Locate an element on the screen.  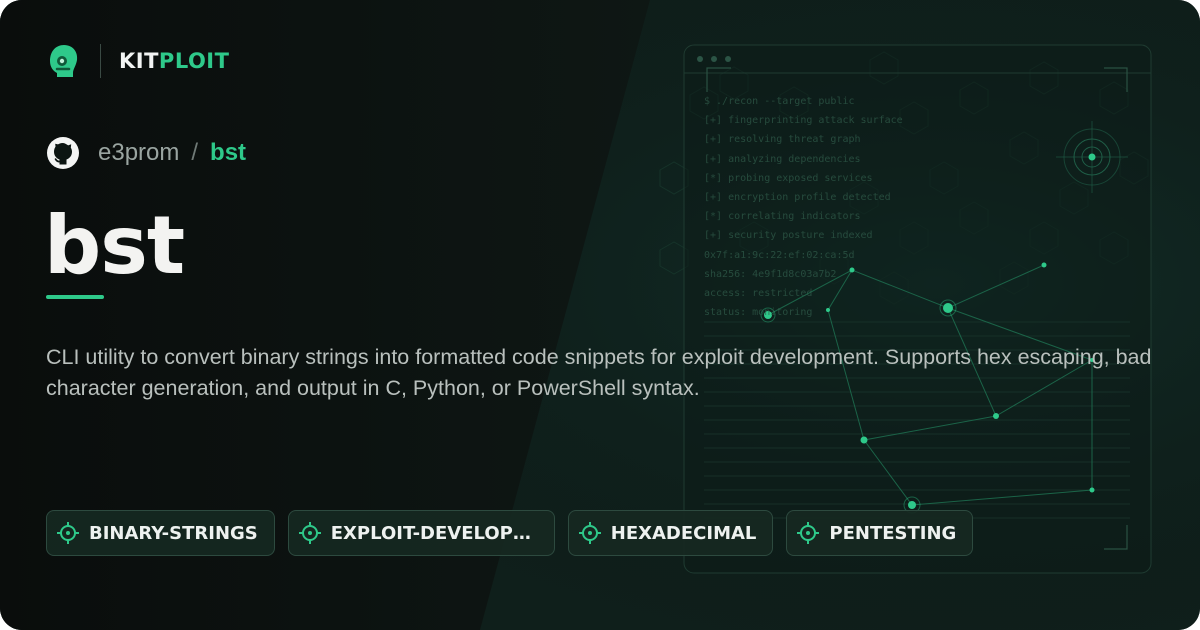
tag-pentesting: PENTESTING is located at coordinates (880, 533).